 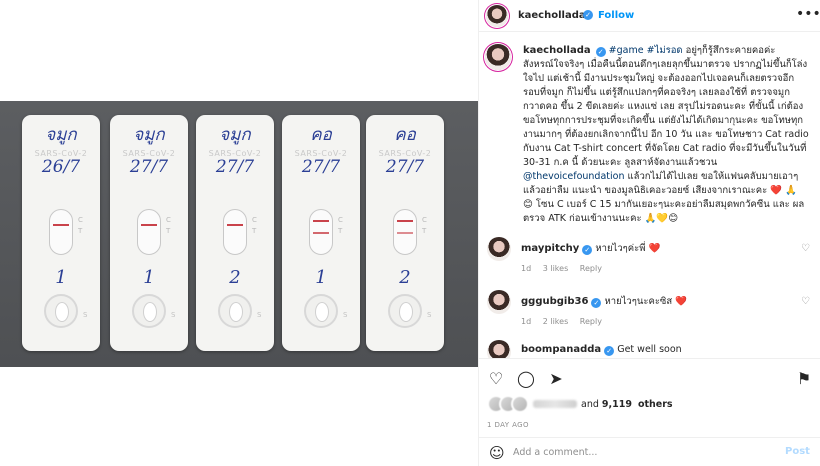 I want to click on commenter-username: boompanadda, so click(x=561, y=349).